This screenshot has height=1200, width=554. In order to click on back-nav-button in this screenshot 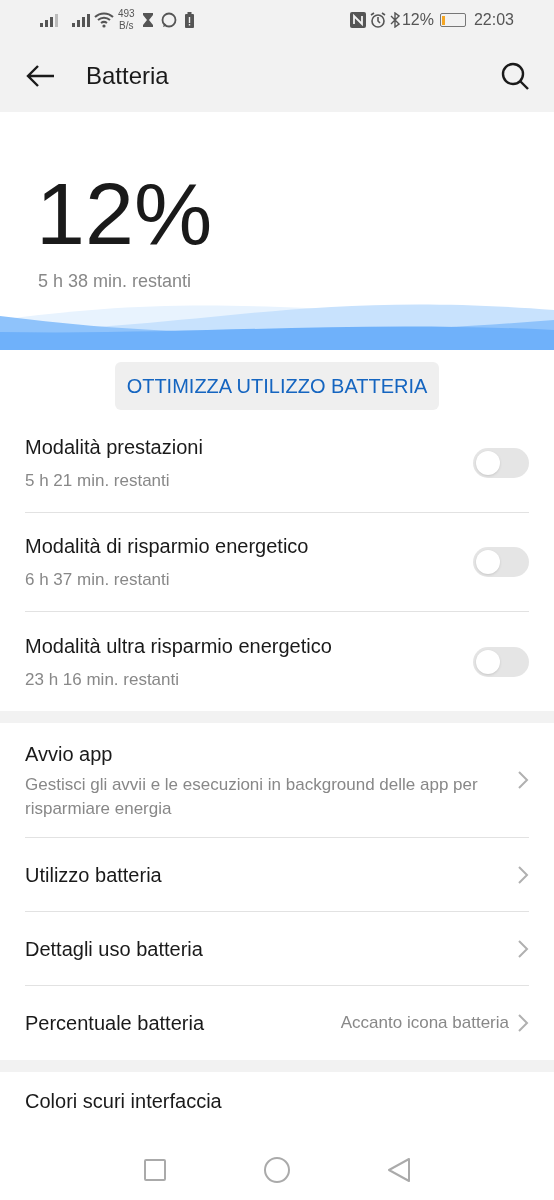, I will do `click(399, 1170)`.